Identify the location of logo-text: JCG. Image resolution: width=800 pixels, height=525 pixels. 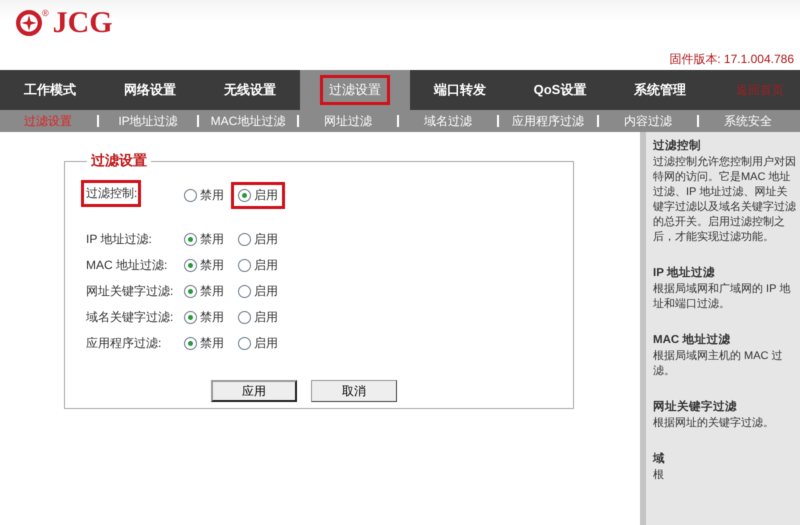
(82, 23).